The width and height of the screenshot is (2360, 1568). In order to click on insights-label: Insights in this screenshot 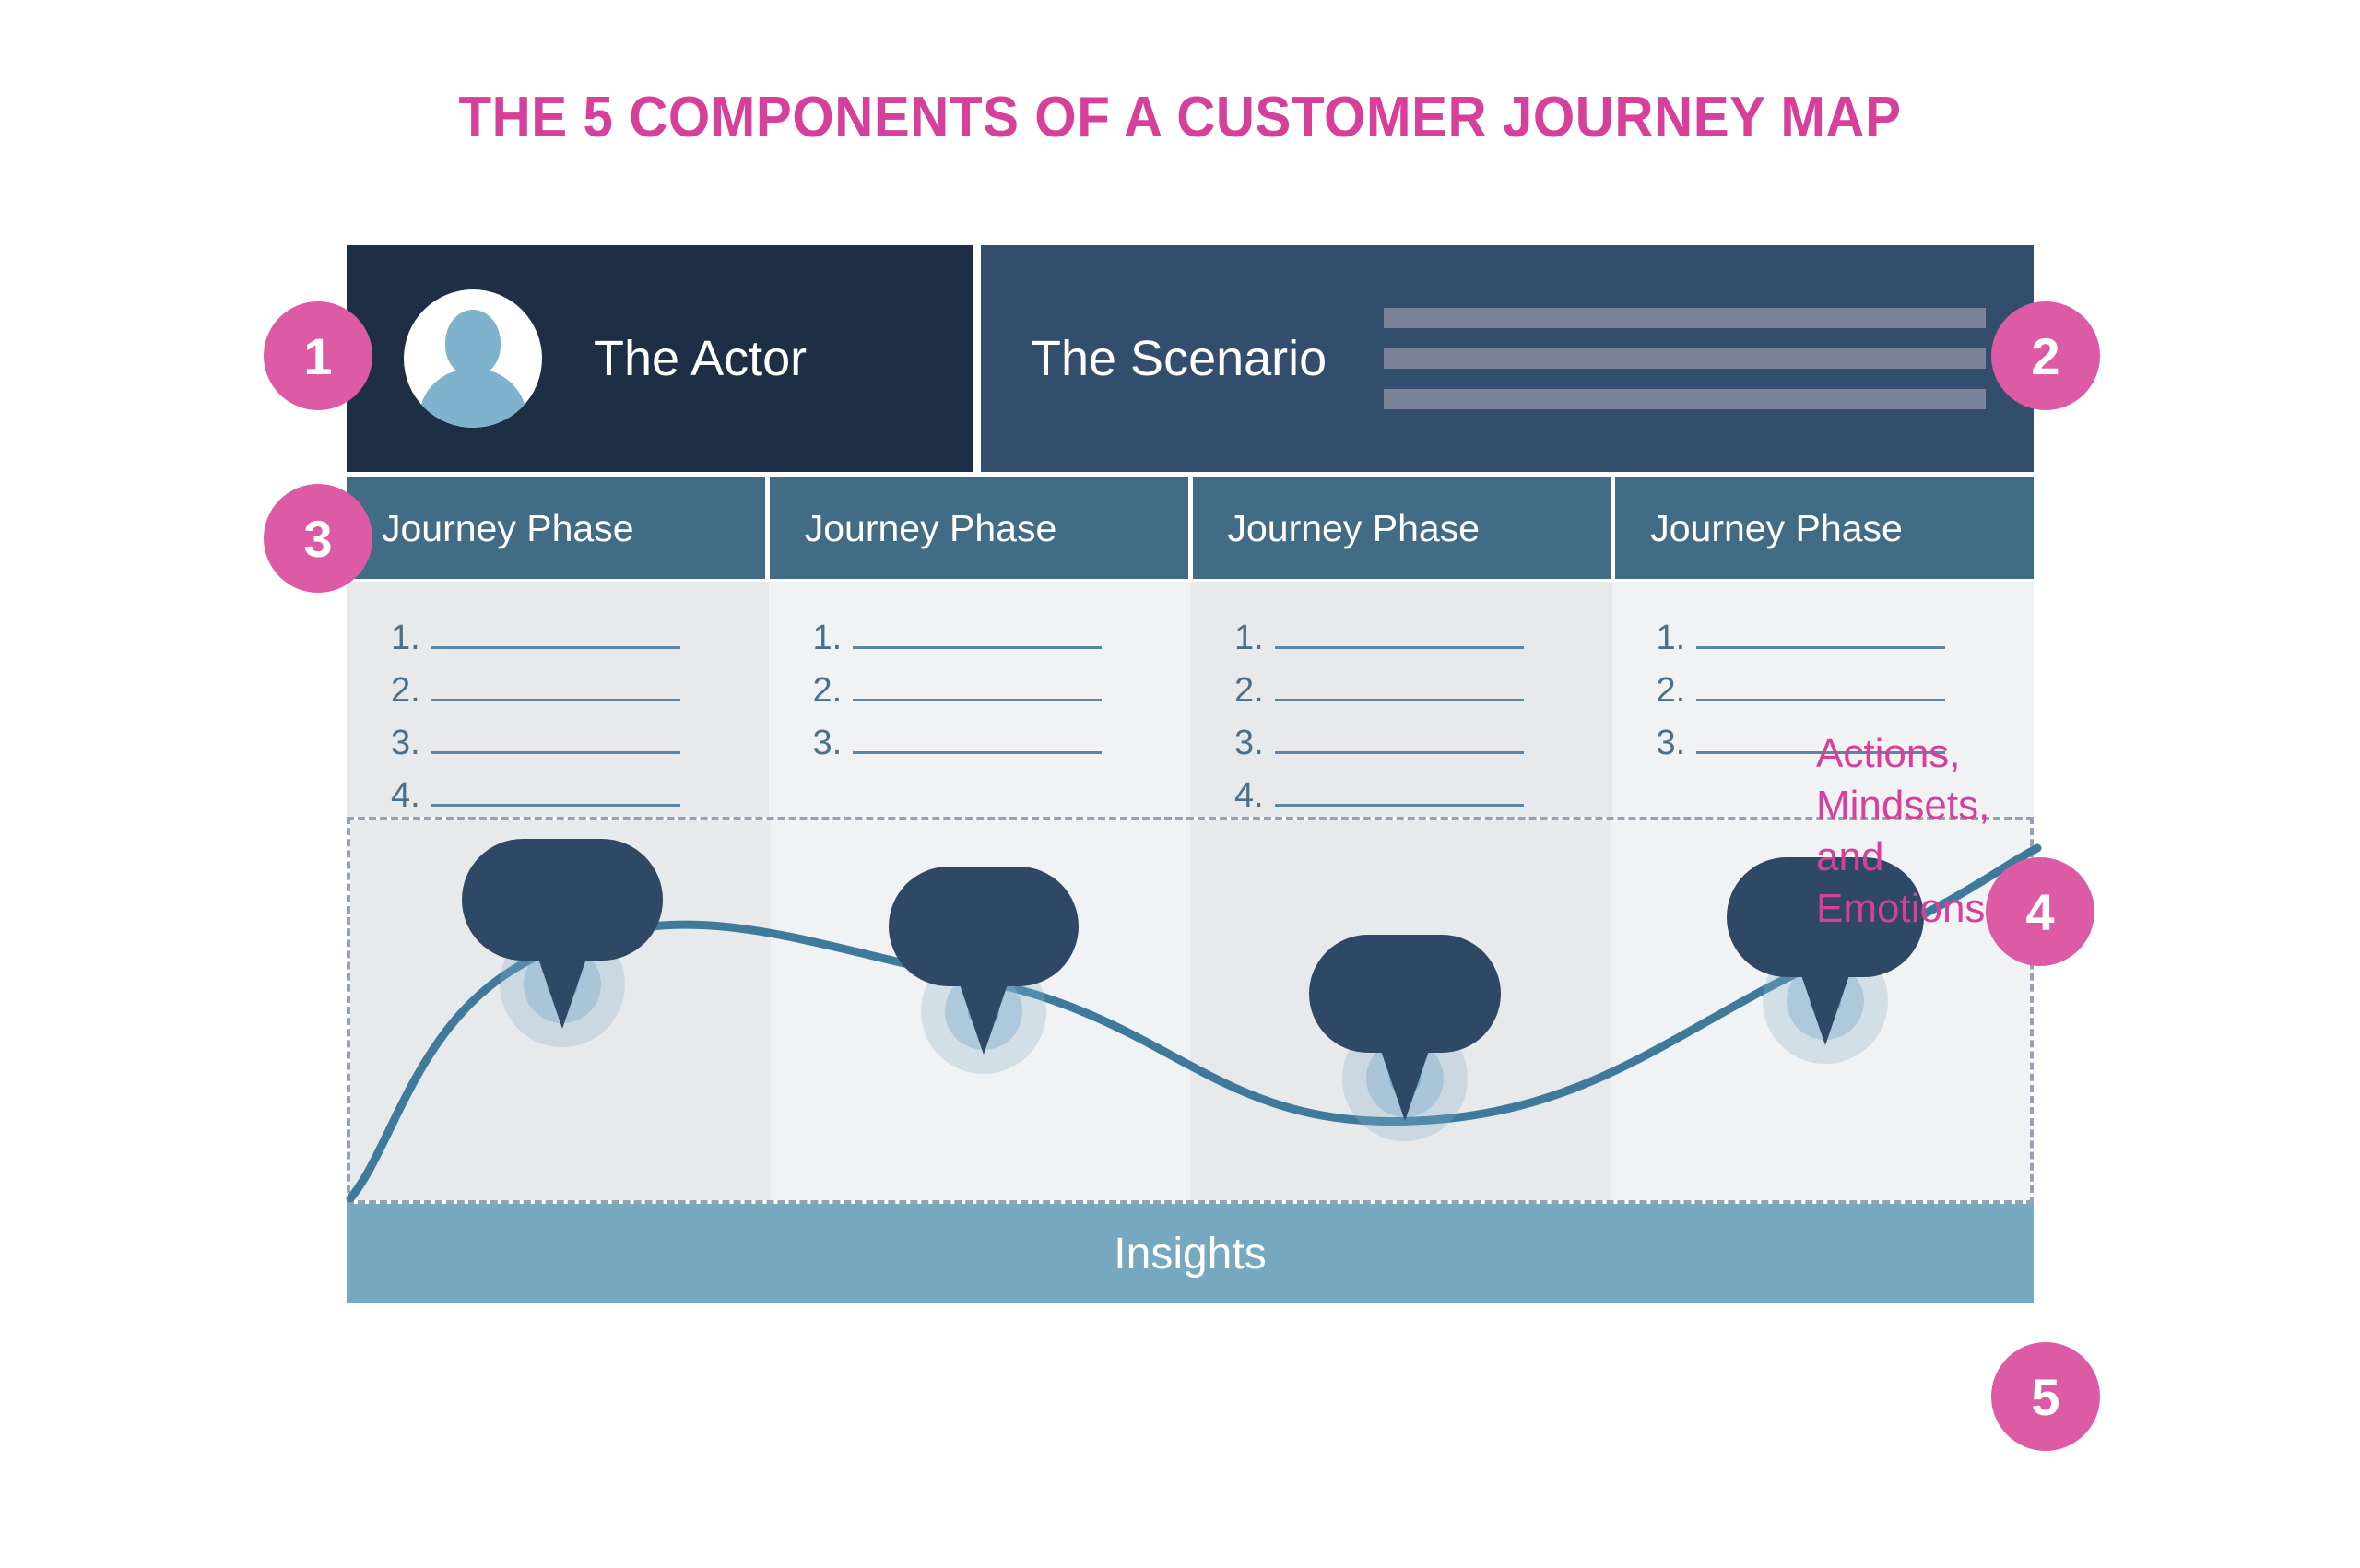, I will do `click(1190, 1254)`.